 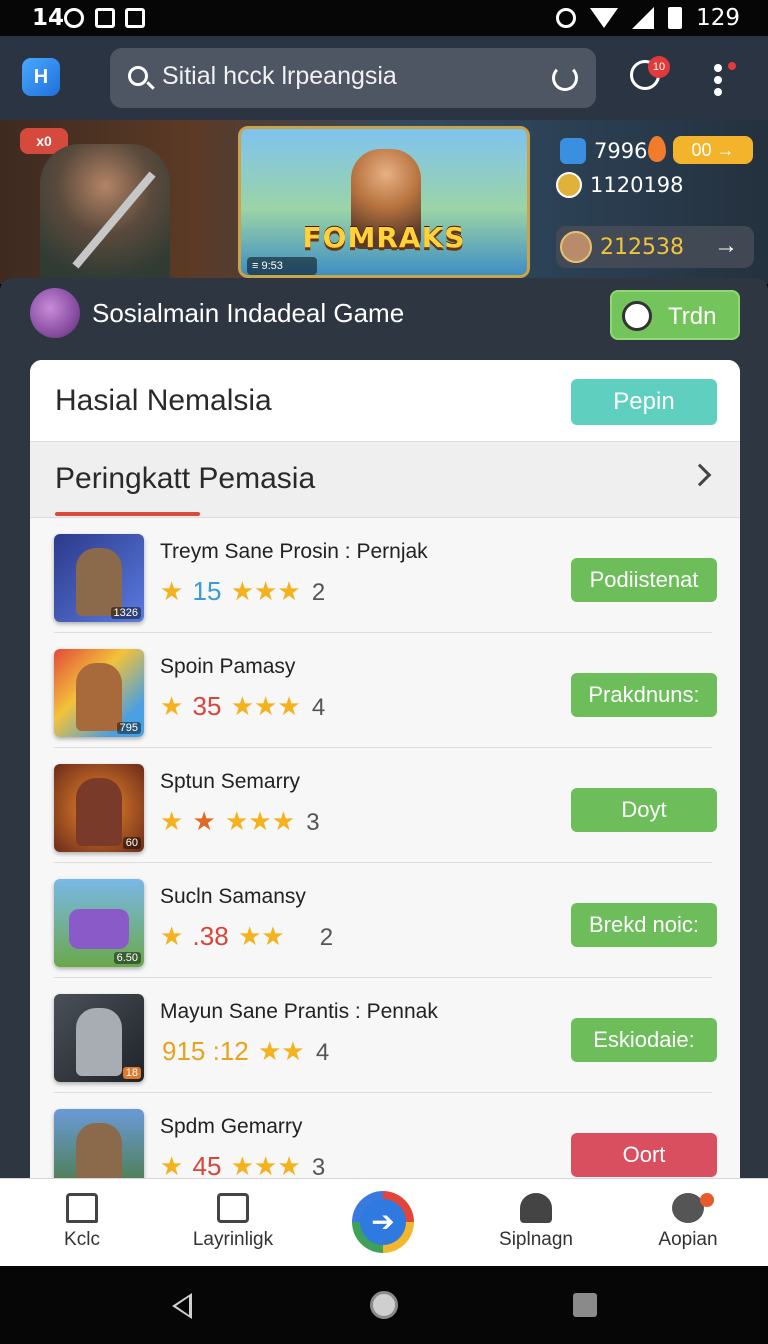 What do you see at coordinates (228, 666) in the screenshot?
I see `game-name: Spoin Pamasy` at bounding box center [228, 666].